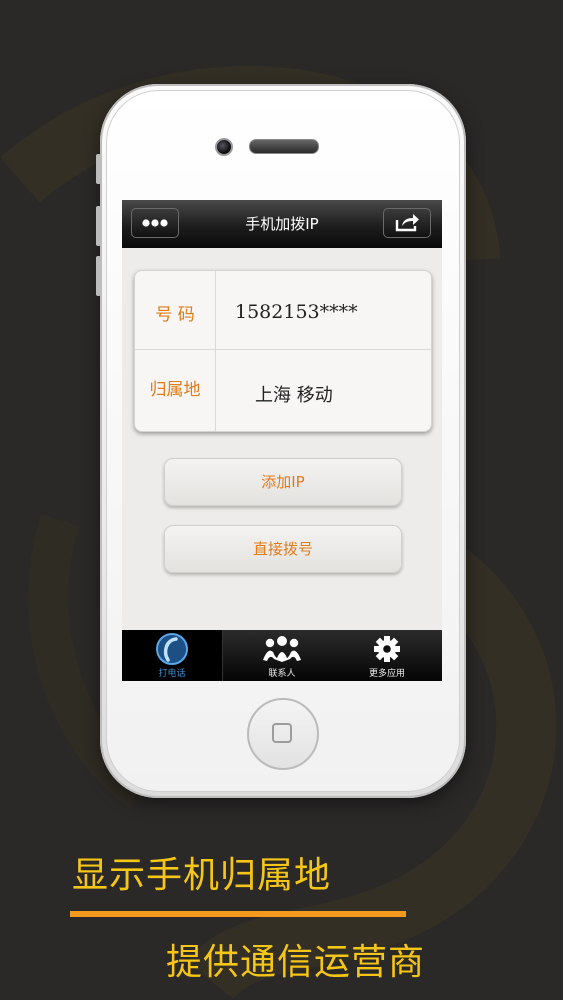 This screenshot has height=1000, width=563. What do you see at coordinates (238, 914) in the screenshot?
I see `promo-divider` at bounding box center [238, 914].